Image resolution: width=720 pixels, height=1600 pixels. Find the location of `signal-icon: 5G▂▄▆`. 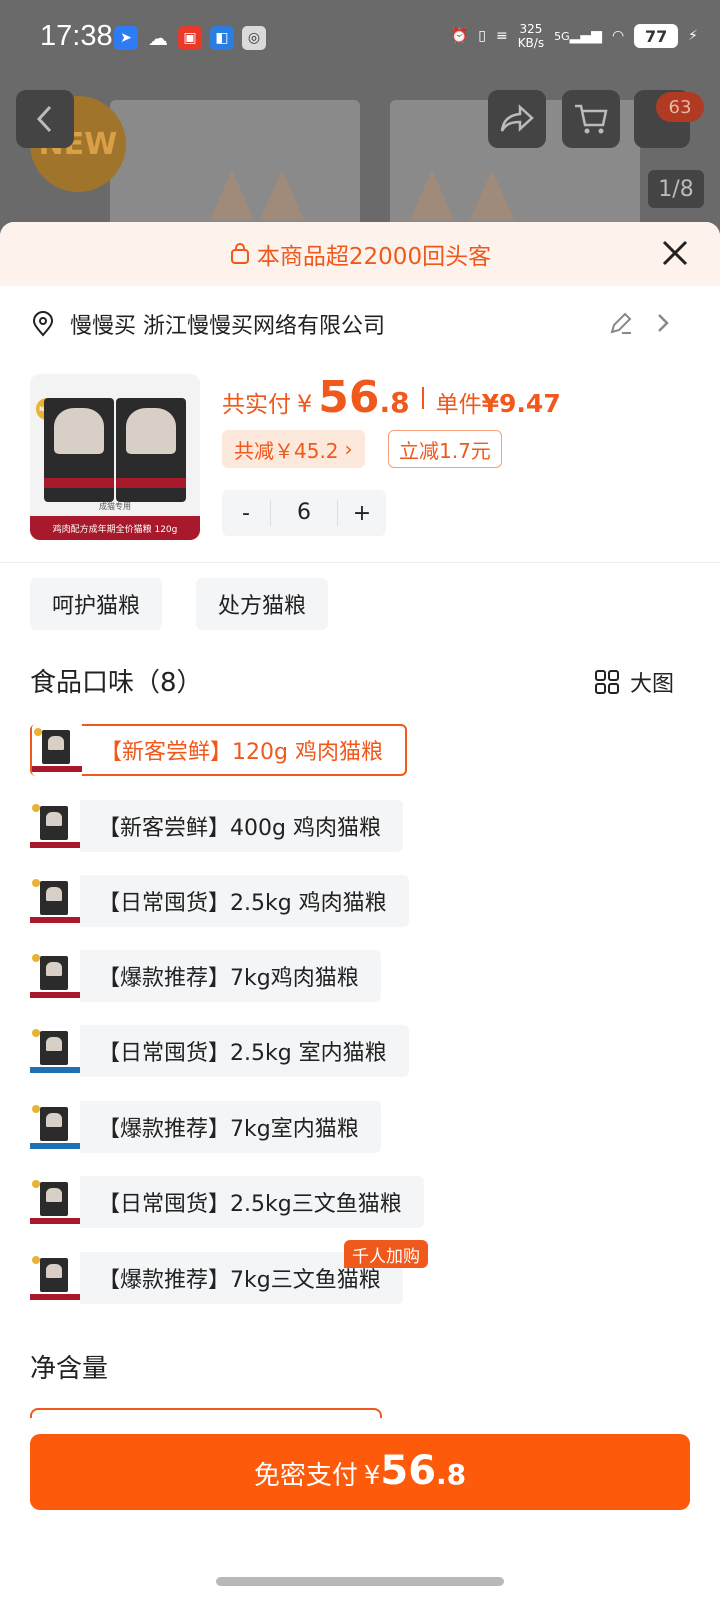

signal-icon: 5G▂▄▆ is located at coordinates (578, 36).